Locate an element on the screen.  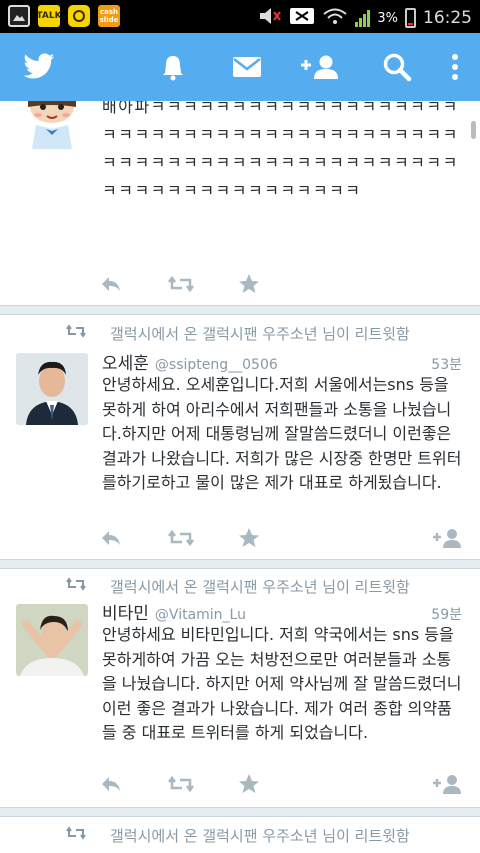
display-name: 오세훈 is located at coordinates (125, 361).